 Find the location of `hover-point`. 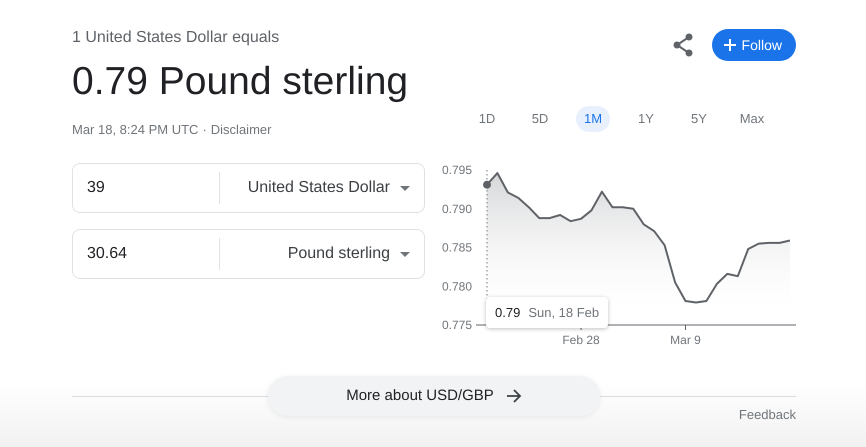

hover-point is located at coordinates (487, 184).